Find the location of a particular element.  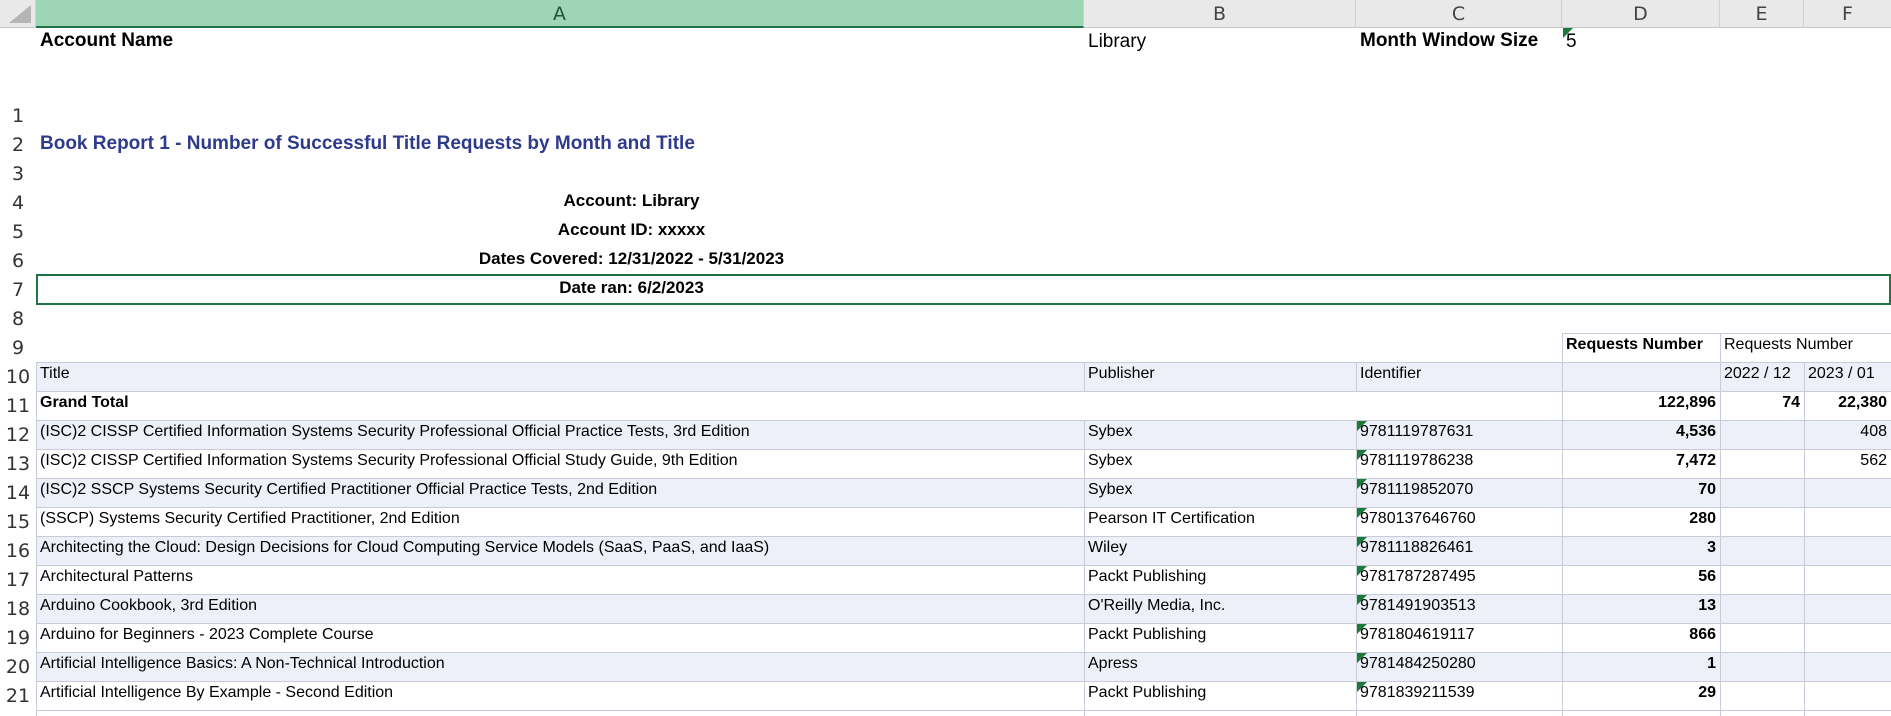

row-header-21: 21 is located at coordinates (18, 696).